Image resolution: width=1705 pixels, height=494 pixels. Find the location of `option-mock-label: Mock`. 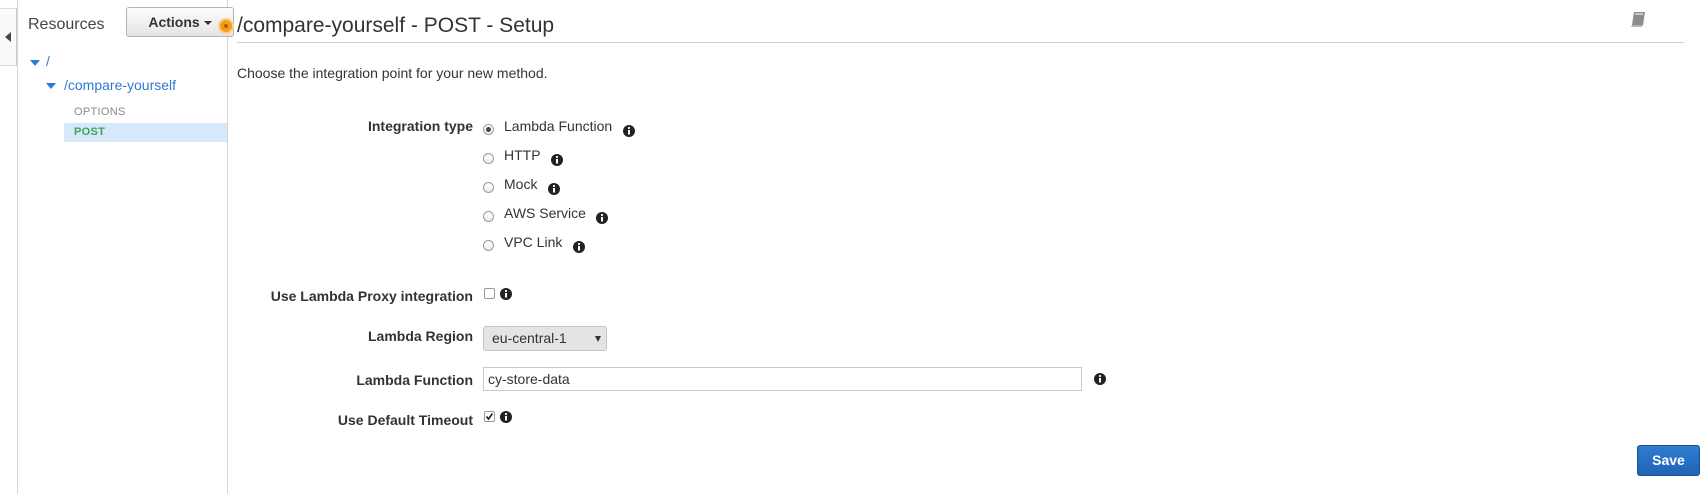

option-mock-label: Mock is located at coordinates (521, 184).